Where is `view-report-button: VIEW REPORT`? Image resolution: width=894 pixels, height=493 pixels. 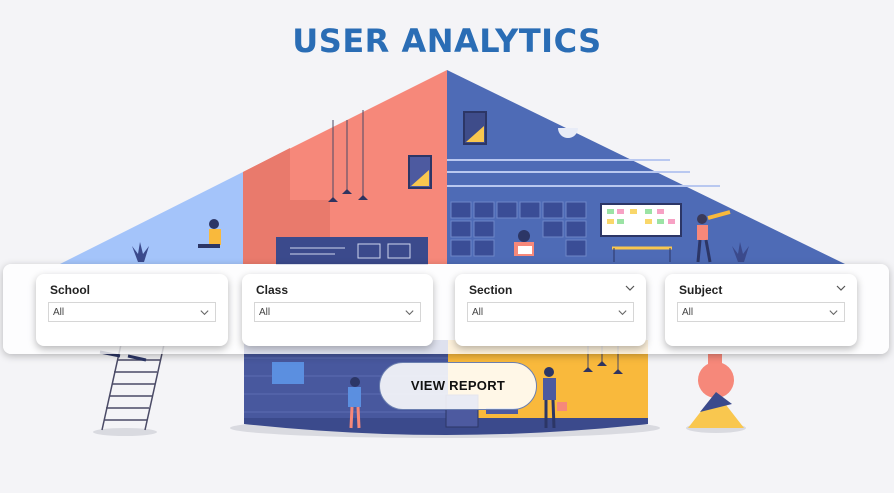
view-report-button: VIEW REPORT is located at coordinates (458, 386).